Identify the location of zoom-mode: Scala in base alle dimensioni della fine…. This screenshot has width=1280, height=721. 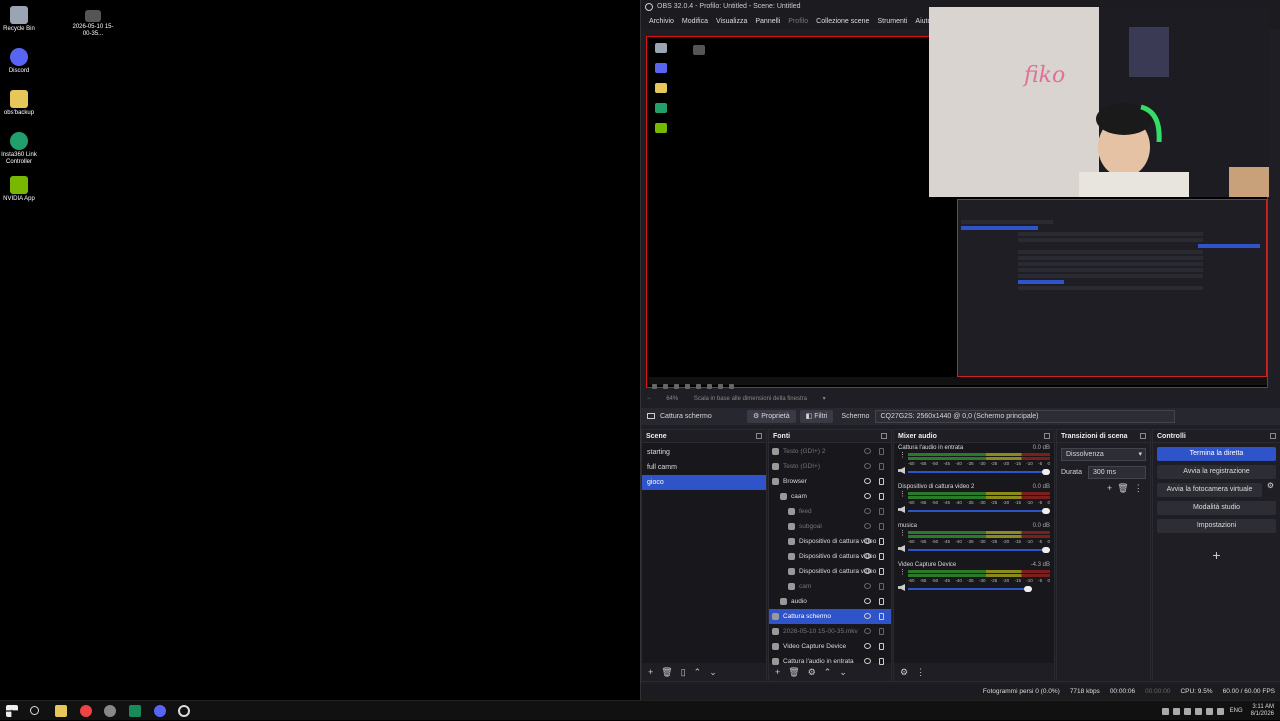
(750, 399).